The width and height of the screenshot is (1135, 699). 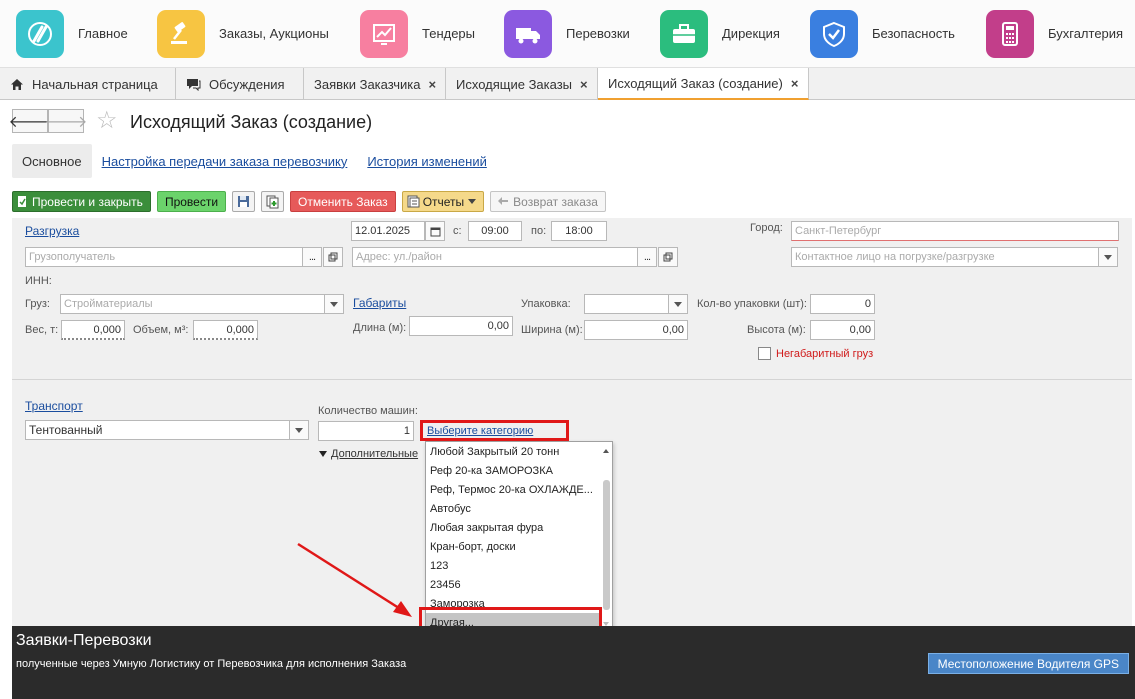 I want to click on save-button, so click(x=244, y=201).